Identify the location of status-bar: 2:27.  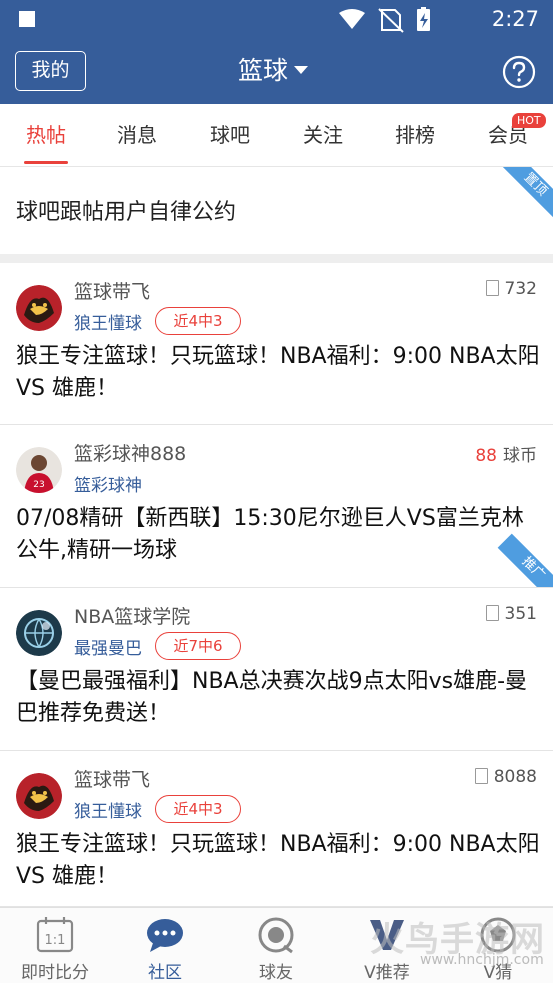
(276, 20).